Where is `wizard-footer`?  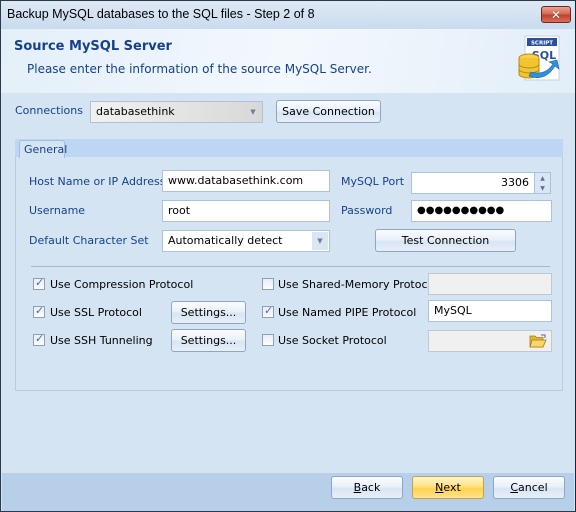 wizard-footer is located at coordinates (288, 492).